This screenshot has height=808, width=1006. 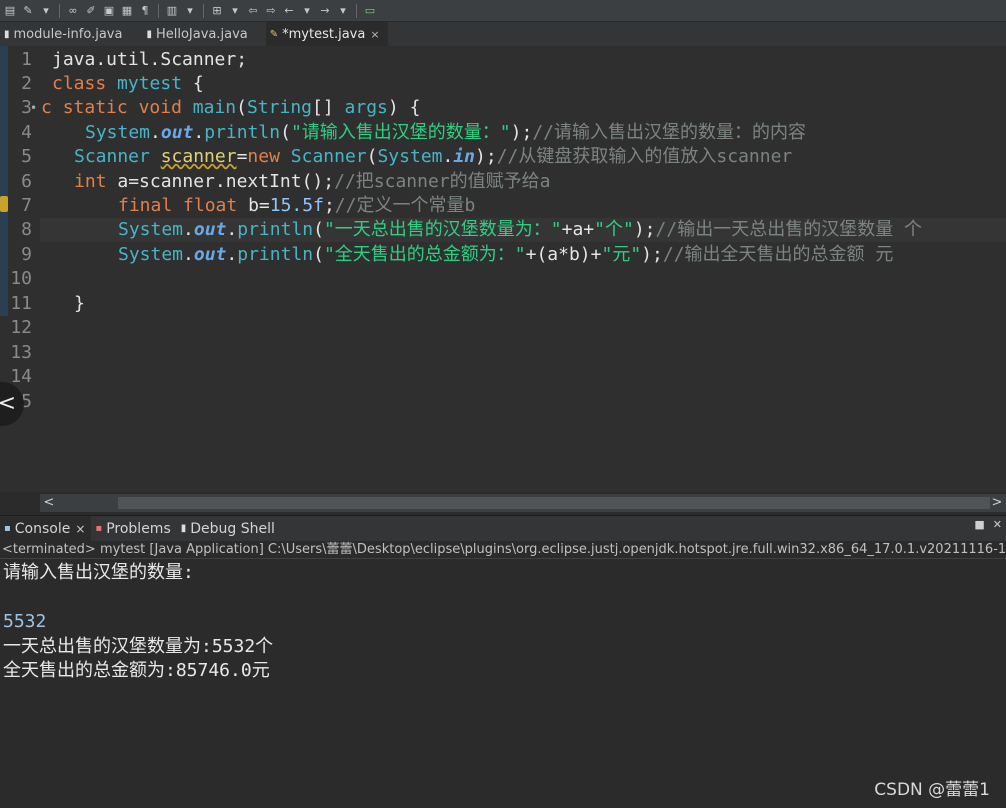 I want to click on tab-mytest: ✎ *mytest.java ×, so click(x=326, y=34).